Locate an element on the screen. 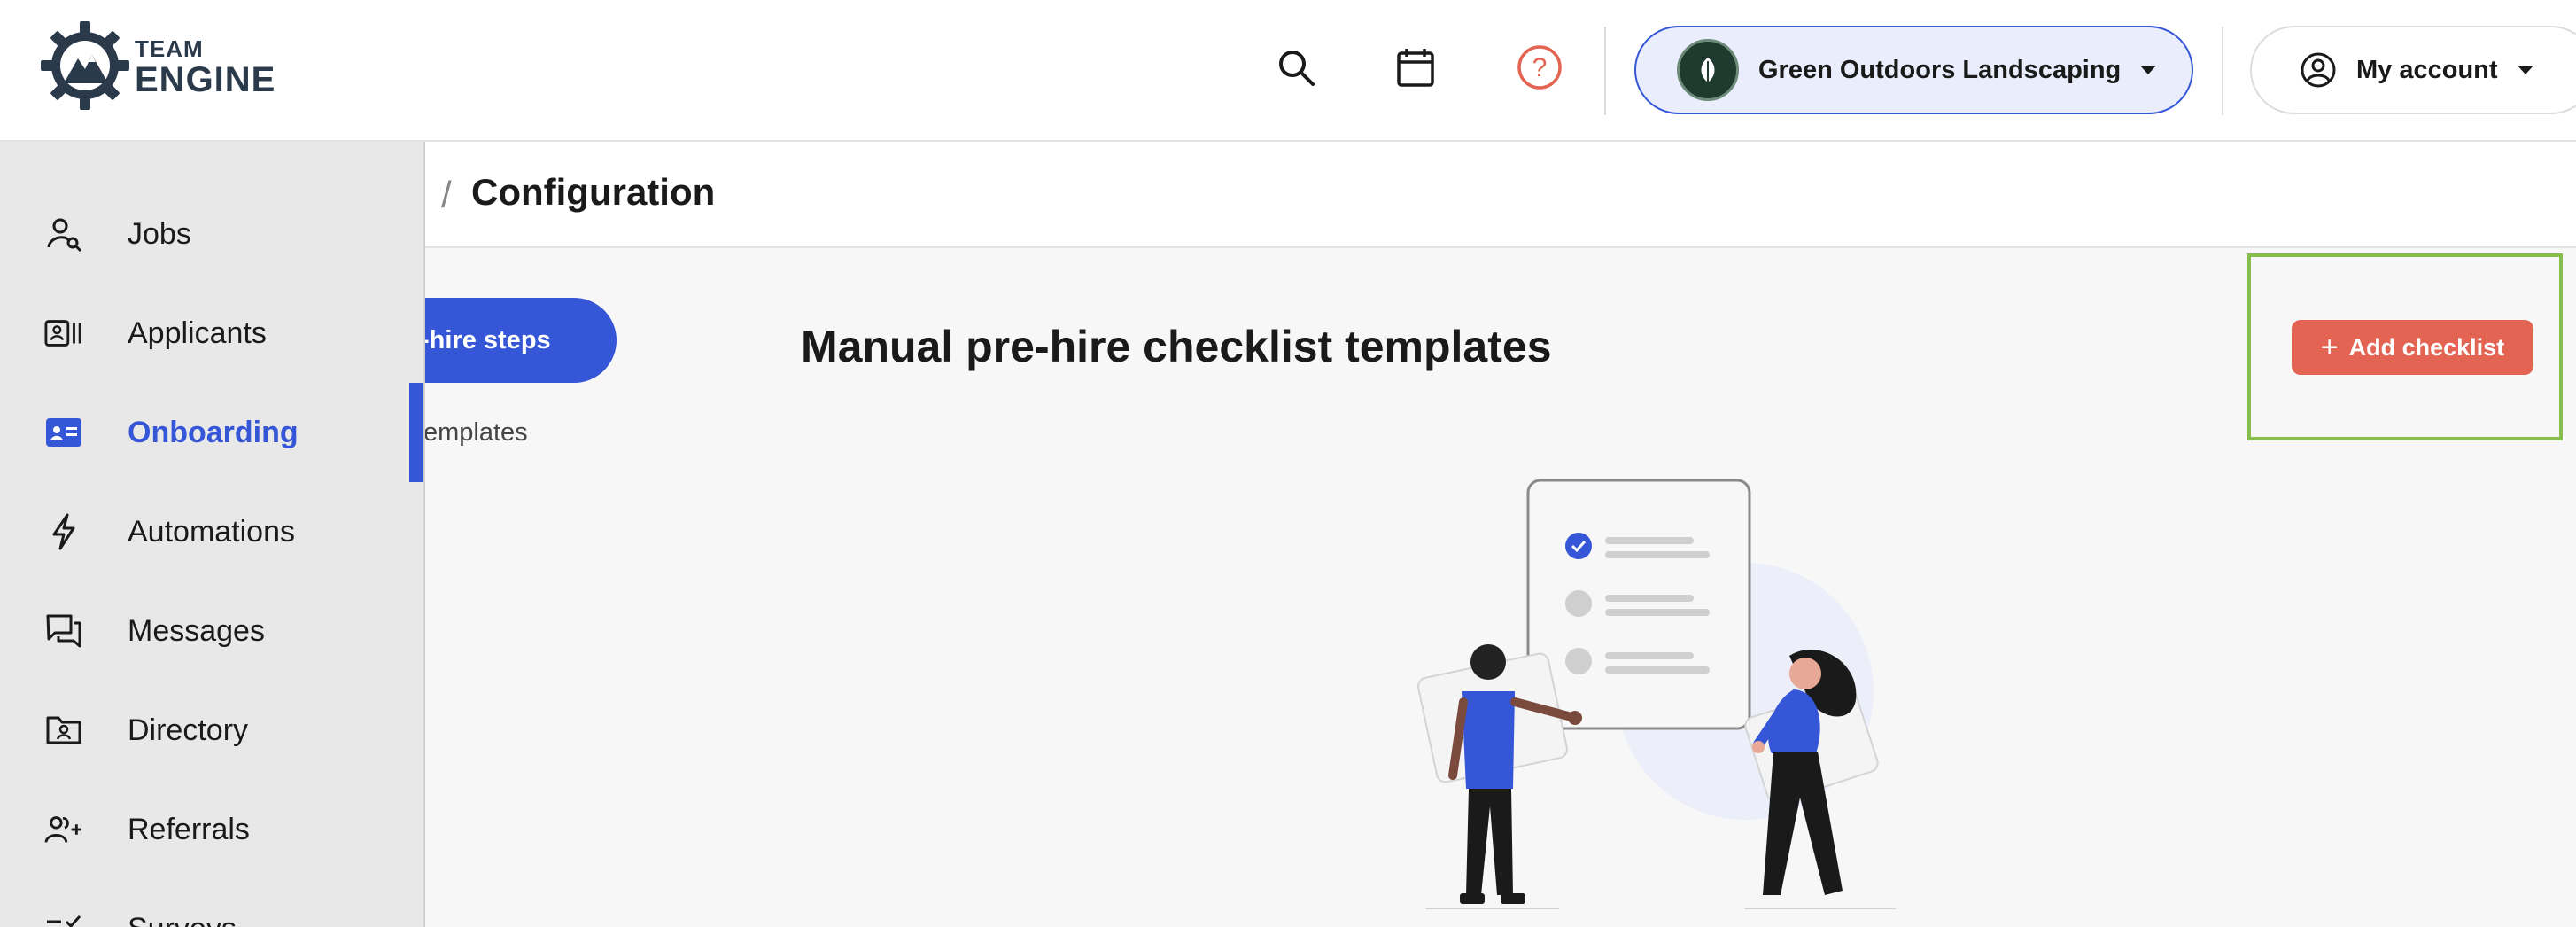 The image size is (2576, 927). leaf-icon is located at coordinates (1708, 70).